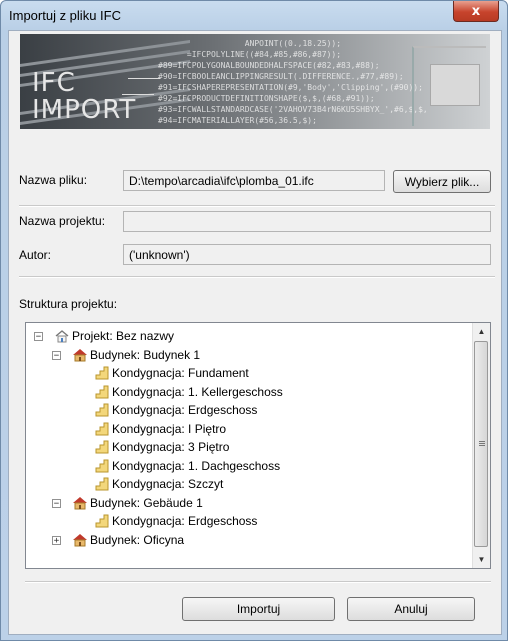  Describe the element at coordinates (84, 110) in the screenshot. I see `banner-logo-line2: IMPORT` at that location.